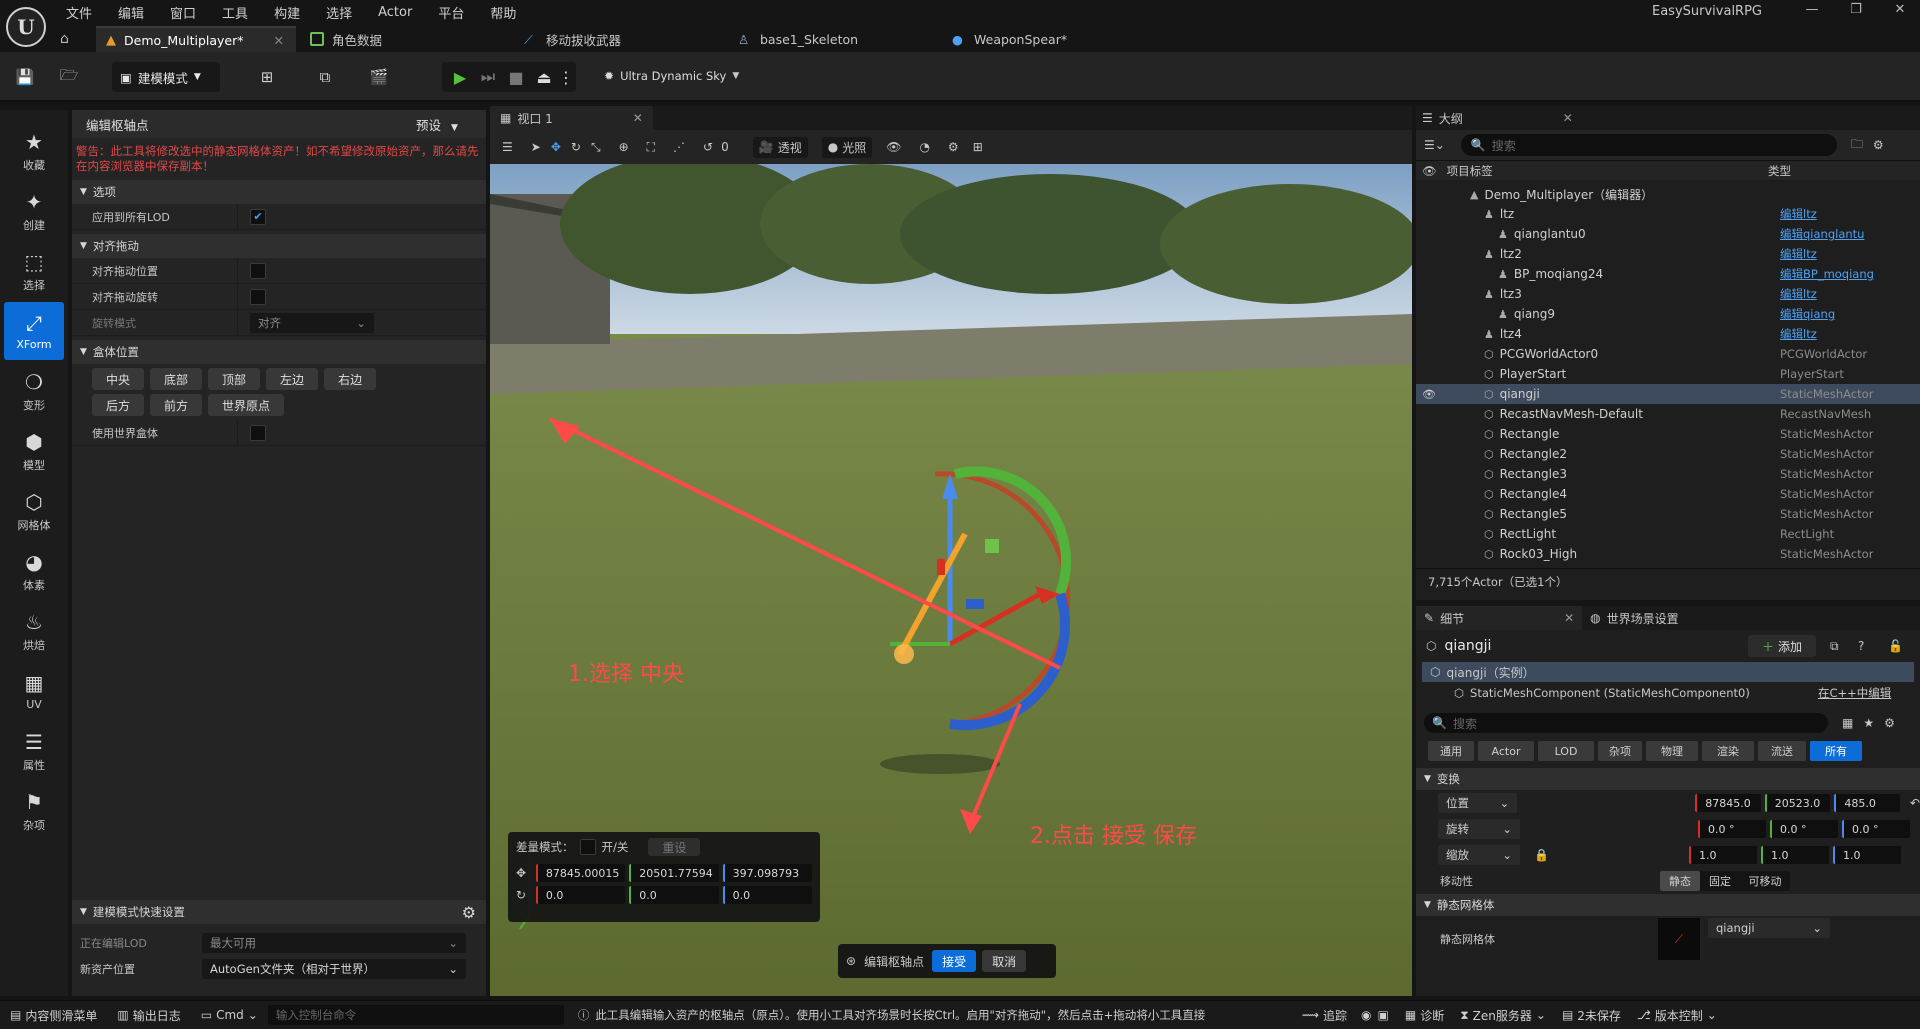 Image resolution: width=1920 pixels, height=1029 pixels. Describe the element at coordinates (1032, 39) in the screenshot. I see `tab-weapon-spear: ● WeaponSpear*` at that location.